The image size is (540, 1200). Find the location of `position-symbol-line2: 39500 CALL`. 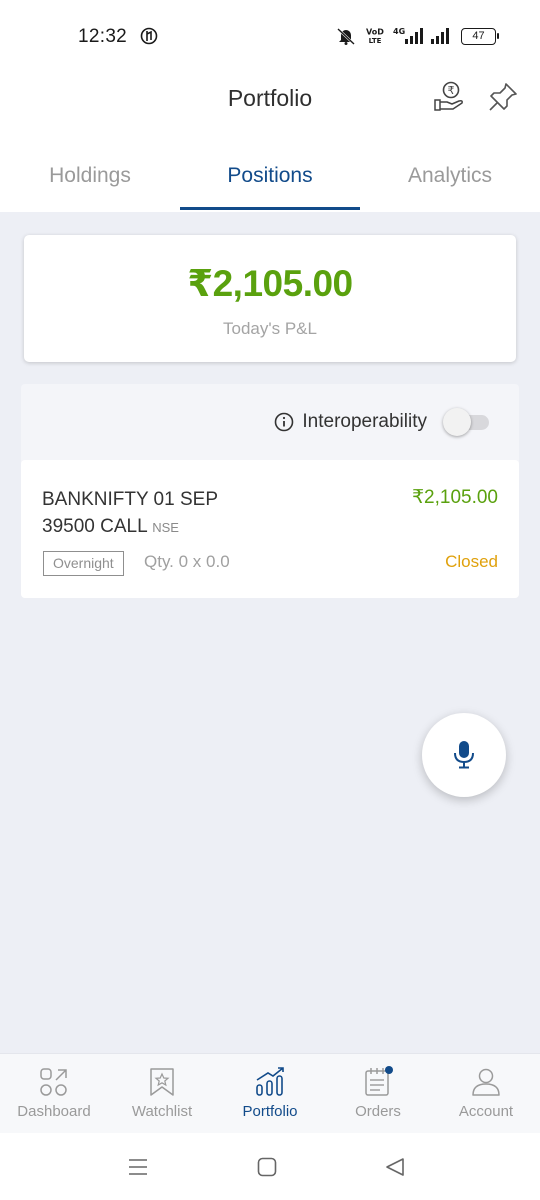

position-symbol-line2: 39500 CALL is located at coordinates (94, 526).